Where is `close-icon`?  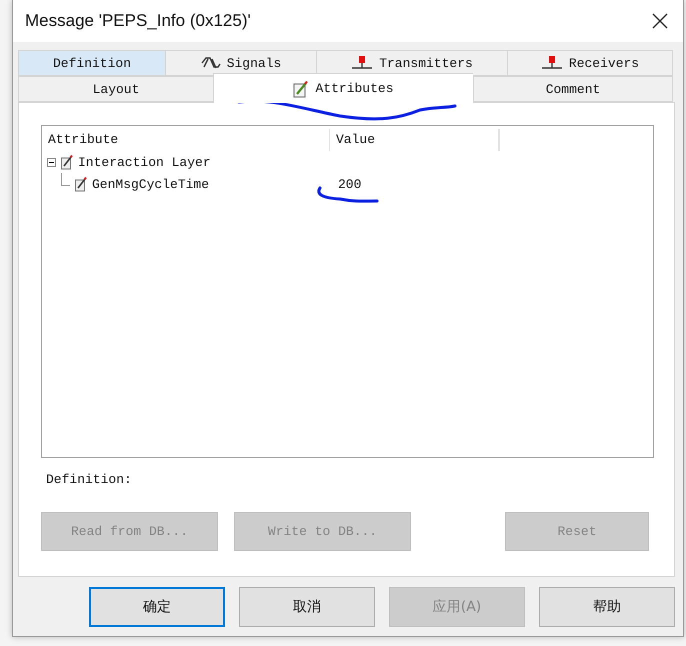
close-icon is located at coordinates (660, 21).